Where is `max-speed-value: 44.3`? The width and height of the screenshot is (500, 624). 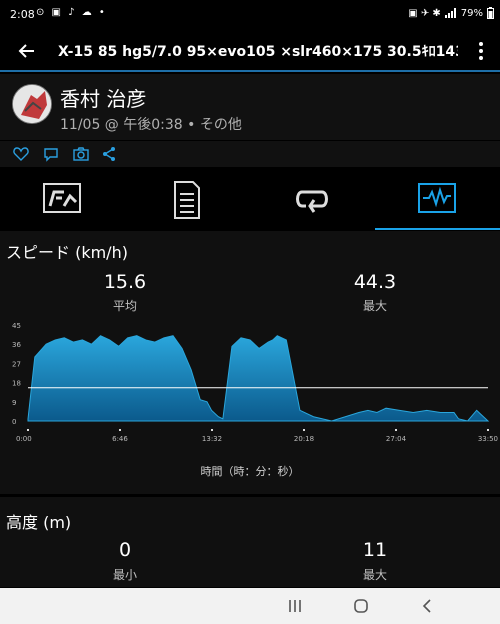 max-speed-value: 44.3 is located at coordinates (375, 282).